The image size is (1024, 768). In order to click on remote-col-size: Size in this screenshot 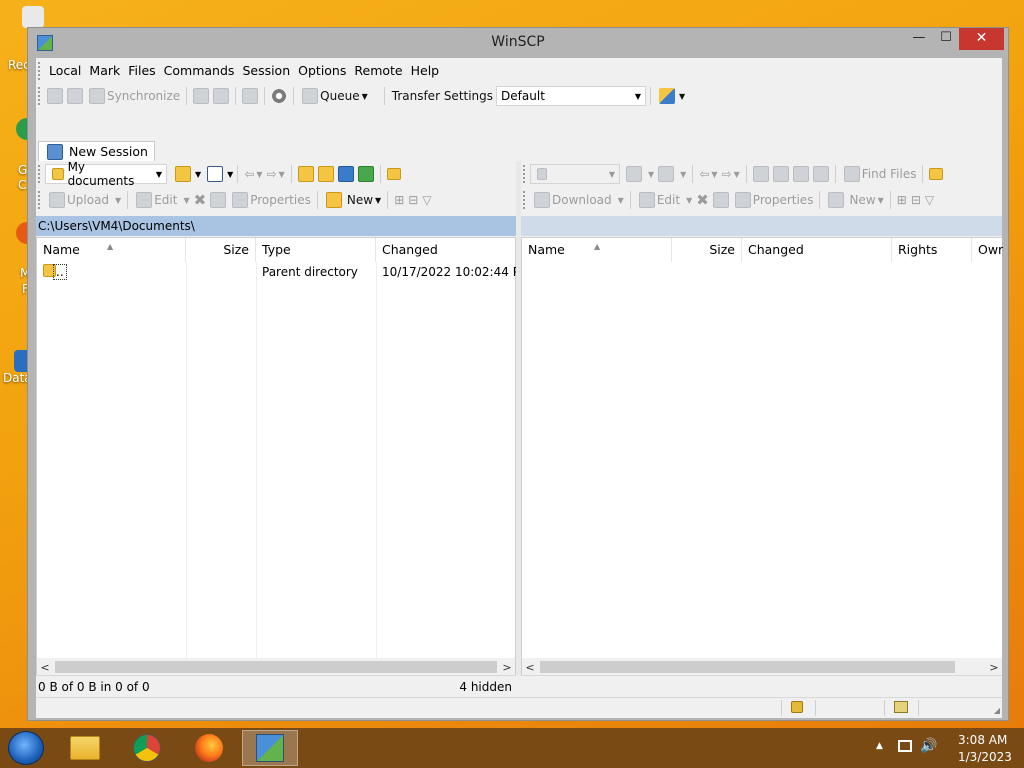, I will do `click(707, 250)`.